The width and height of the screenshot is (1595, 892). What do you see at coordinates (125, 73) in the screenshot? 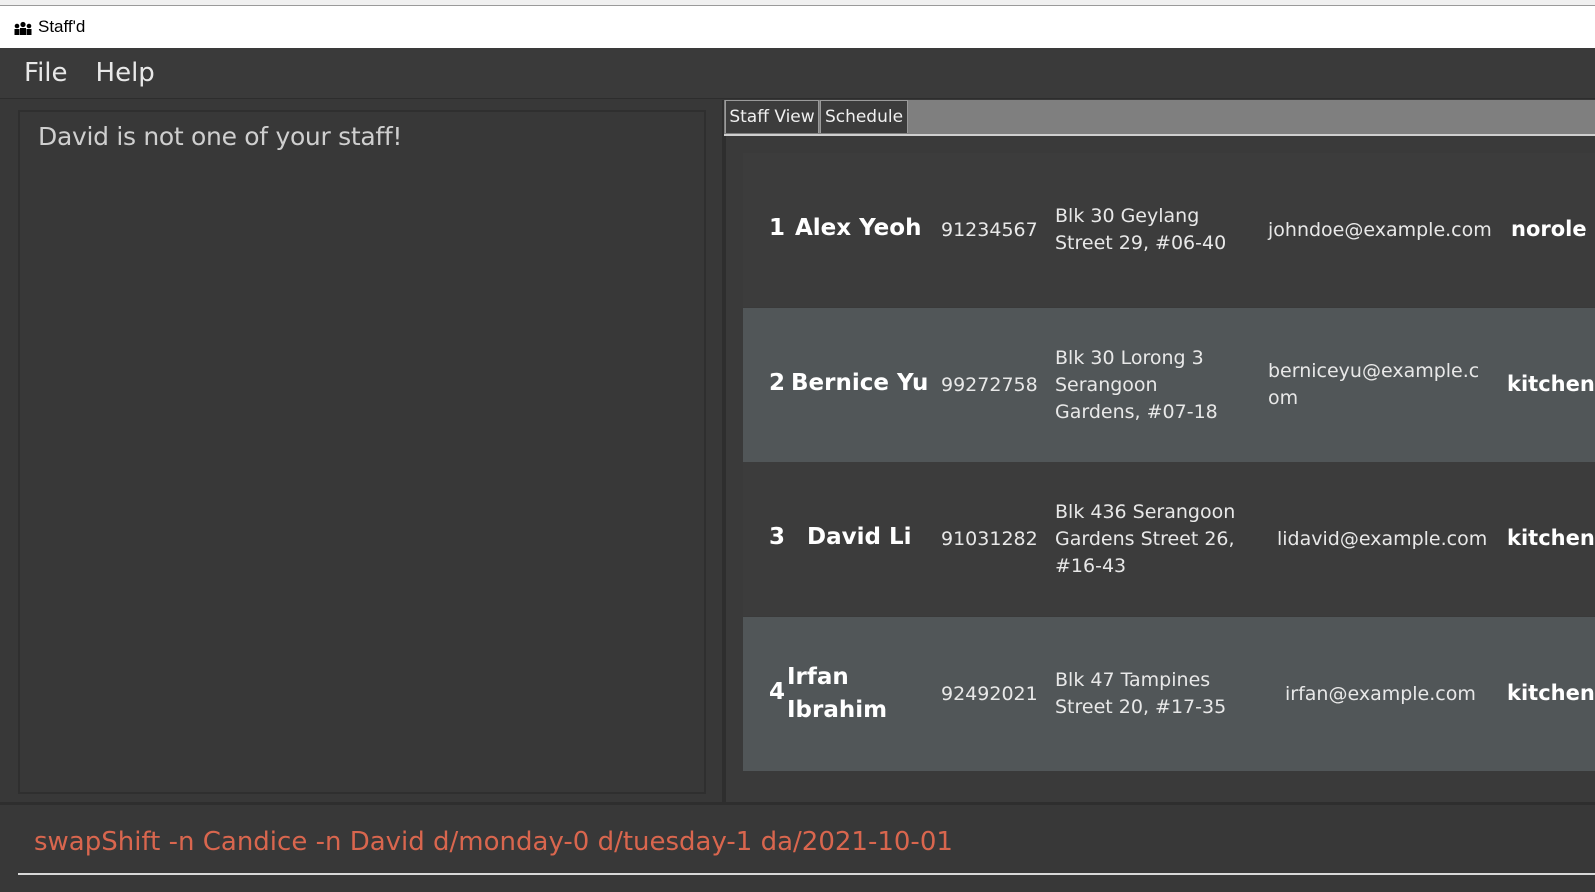
I see `menu-help: Help` at bounding box center [125, 73].